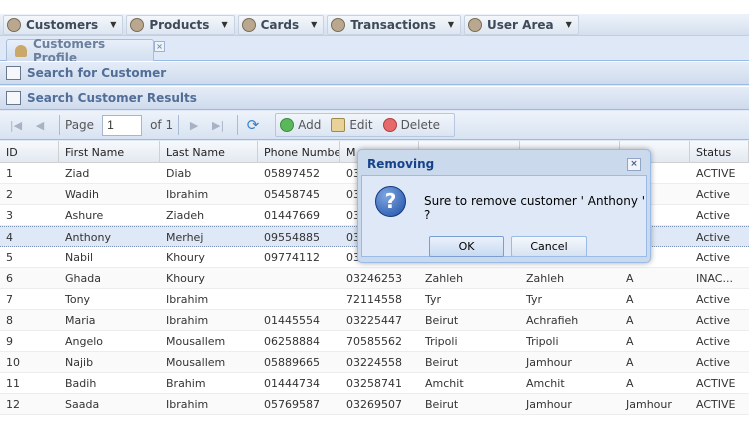 The height and width of the screenshot is (436, 749). What do you see at coordinates (292, 362) in the screenshot?
I see `table-cell: 05889665` at bounding box center [292, 362].